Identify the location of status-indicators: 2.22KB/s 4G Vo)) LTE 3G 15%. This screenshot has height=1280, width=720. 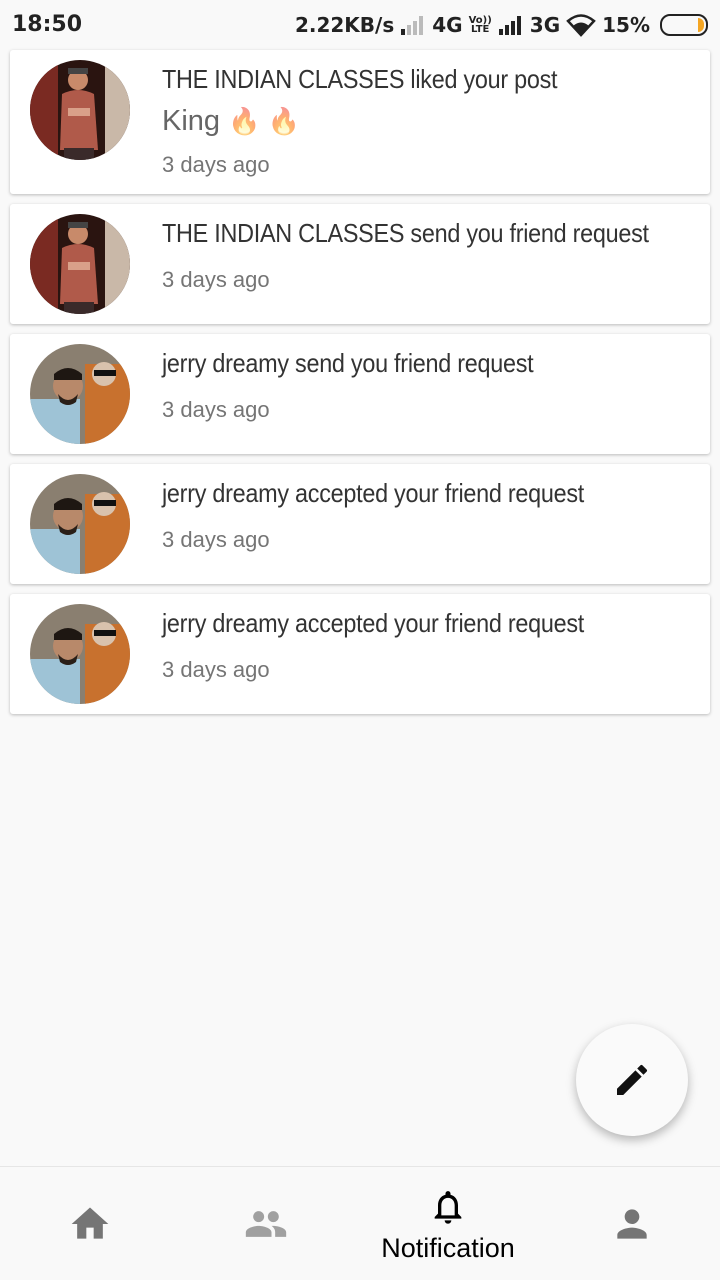
(501, 25).